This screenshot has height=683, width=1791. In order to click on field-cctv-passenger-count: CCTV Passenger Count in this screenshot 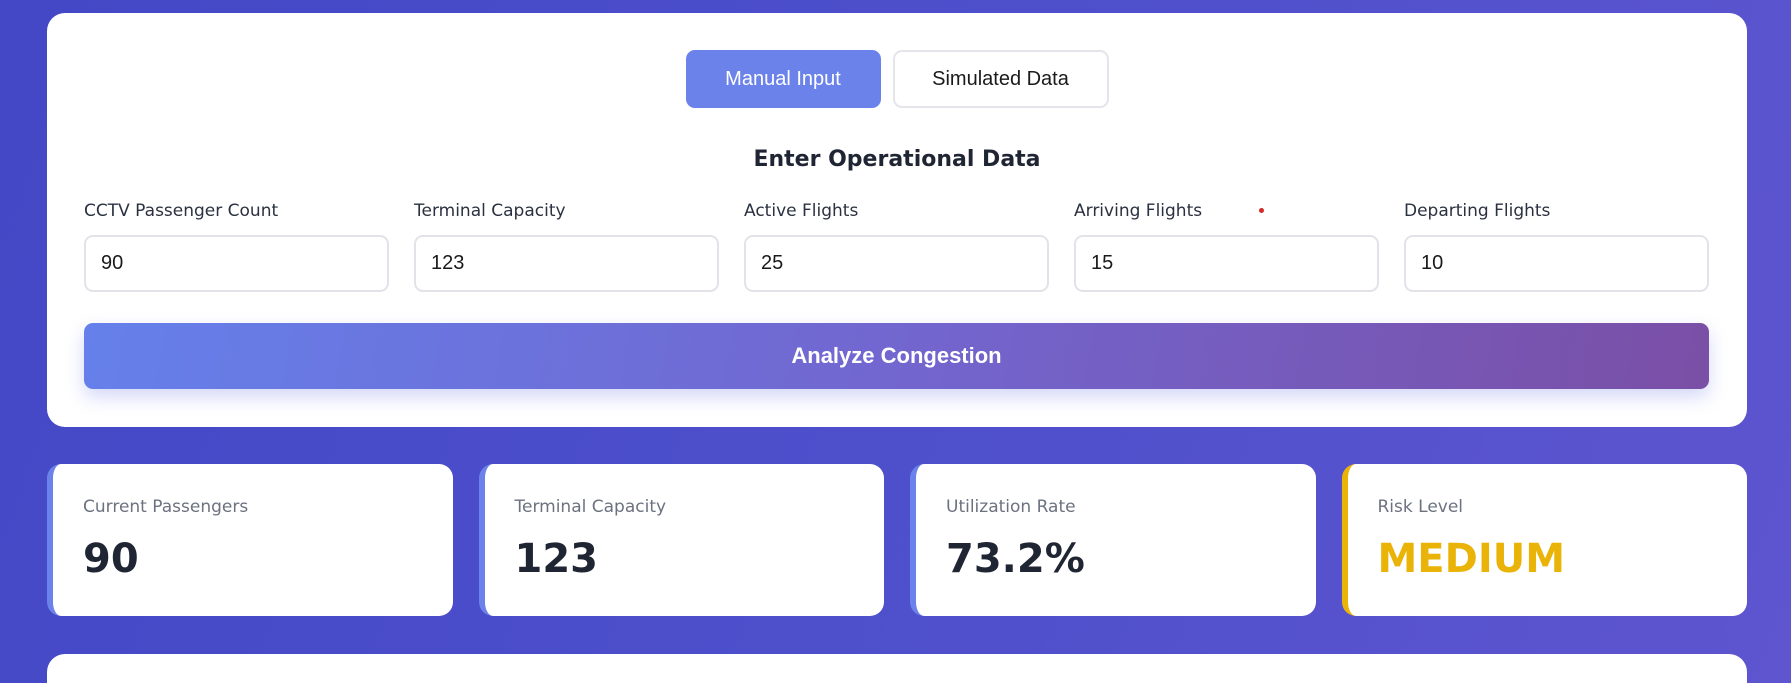, I will do `click(236, 246)`.